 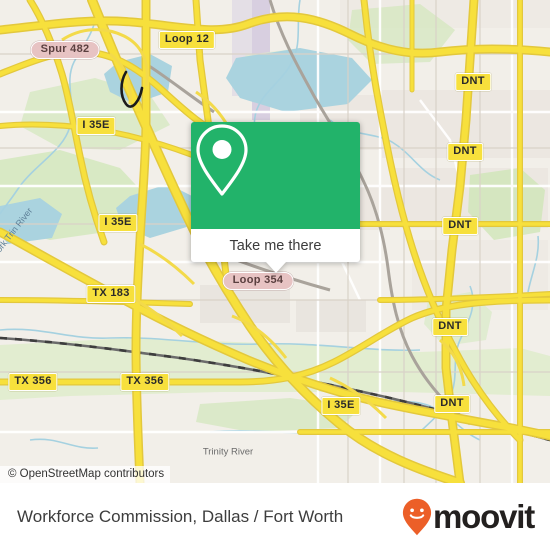 What do you see at coordinates (452, 404) in the screenshot?
I see `shield-dnt-5: DNT` at bounding box center [452, 404].